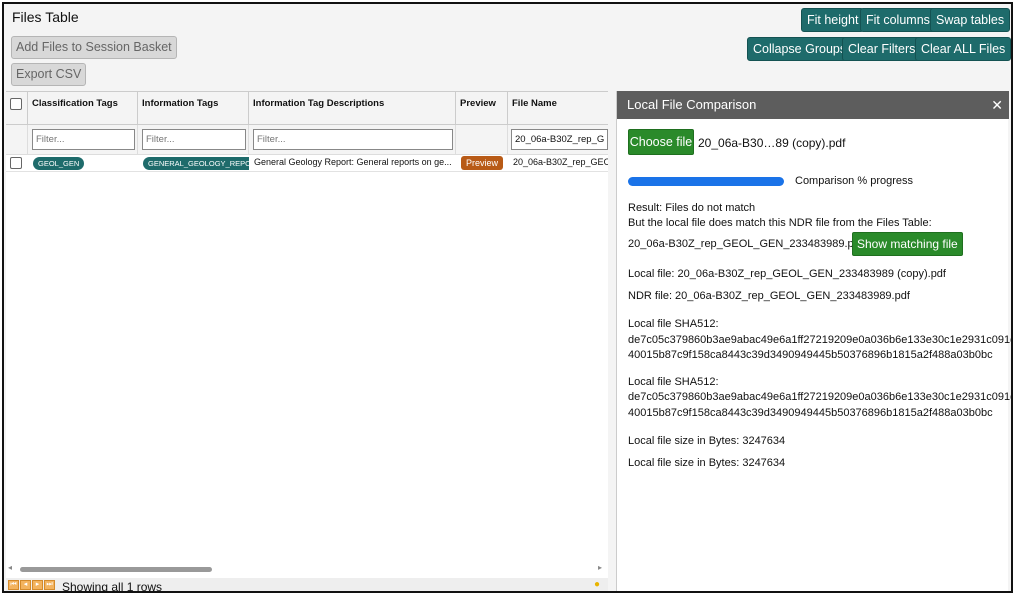 The width and height of the screenshot is (1015, 595). What do you see at coordinates (352, 108) in the screenshot?
I see `column-header-descriptions: Information Tag Descriptions` at bounding box center [352, 108].